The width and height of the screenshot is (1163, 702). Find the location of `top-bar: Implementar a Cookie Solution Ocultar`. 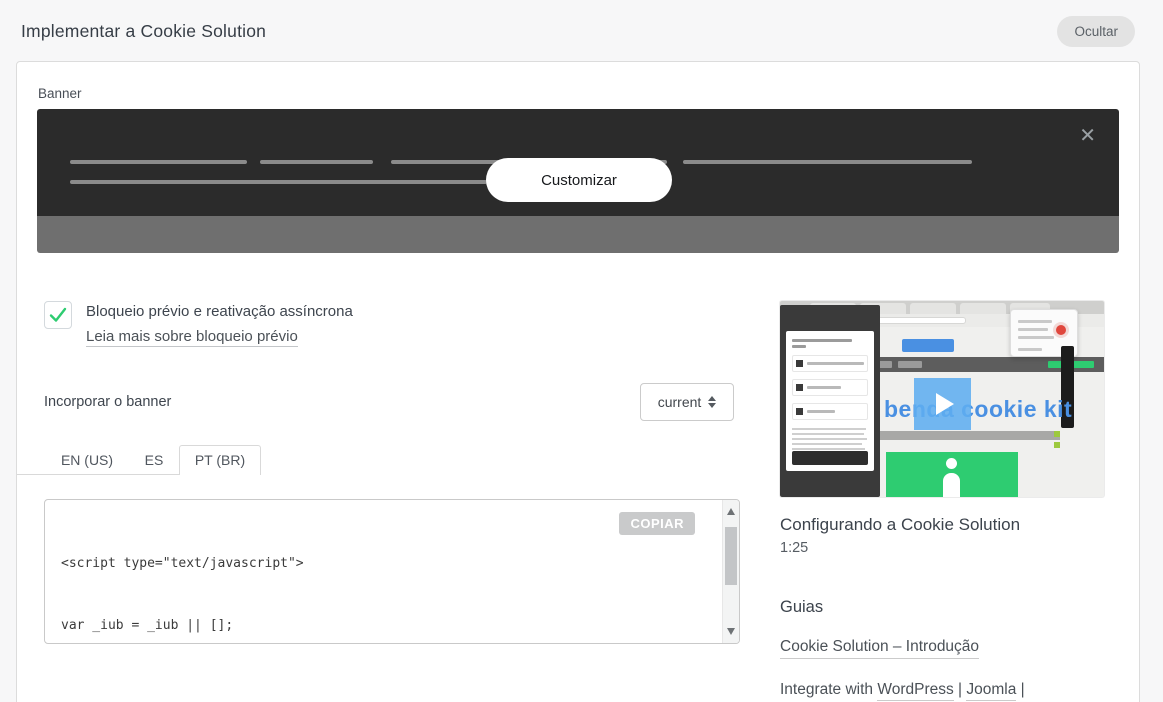

top-bar: Implementar a Cookie Solution Ocultar is located at coordinates (581, 23).